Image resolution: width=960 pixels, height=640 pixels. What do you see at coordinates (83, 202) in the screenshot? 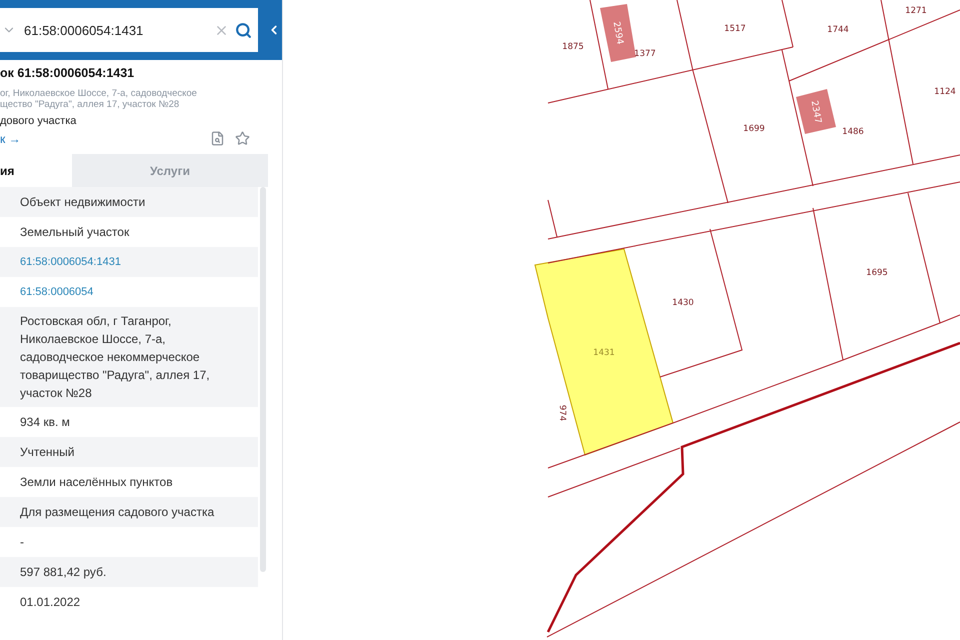
I see `value-text: Объект недвижимости` at bounding box center [83, 202].